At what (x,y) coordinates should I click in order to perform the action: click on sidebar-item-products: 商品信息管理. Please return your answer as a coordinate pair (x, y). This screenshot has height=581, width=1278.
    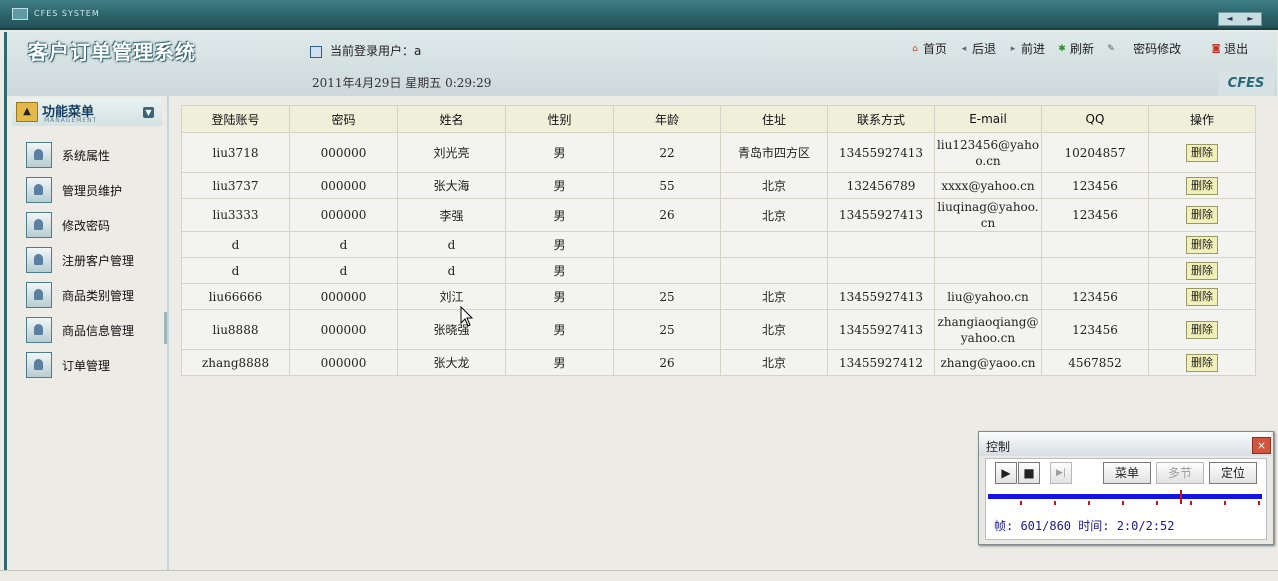
    Looking at the image, I should click on (91, 330).